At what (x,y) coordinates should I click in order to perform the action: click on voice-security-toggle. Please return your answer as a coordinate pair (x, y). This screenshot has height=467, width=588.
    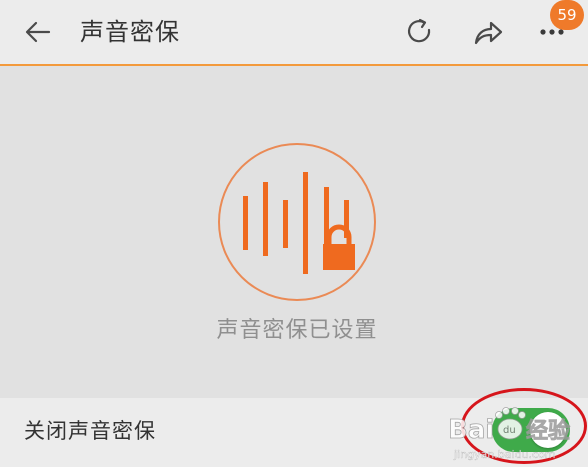
    Looking at the image, I should click on (531, 430).